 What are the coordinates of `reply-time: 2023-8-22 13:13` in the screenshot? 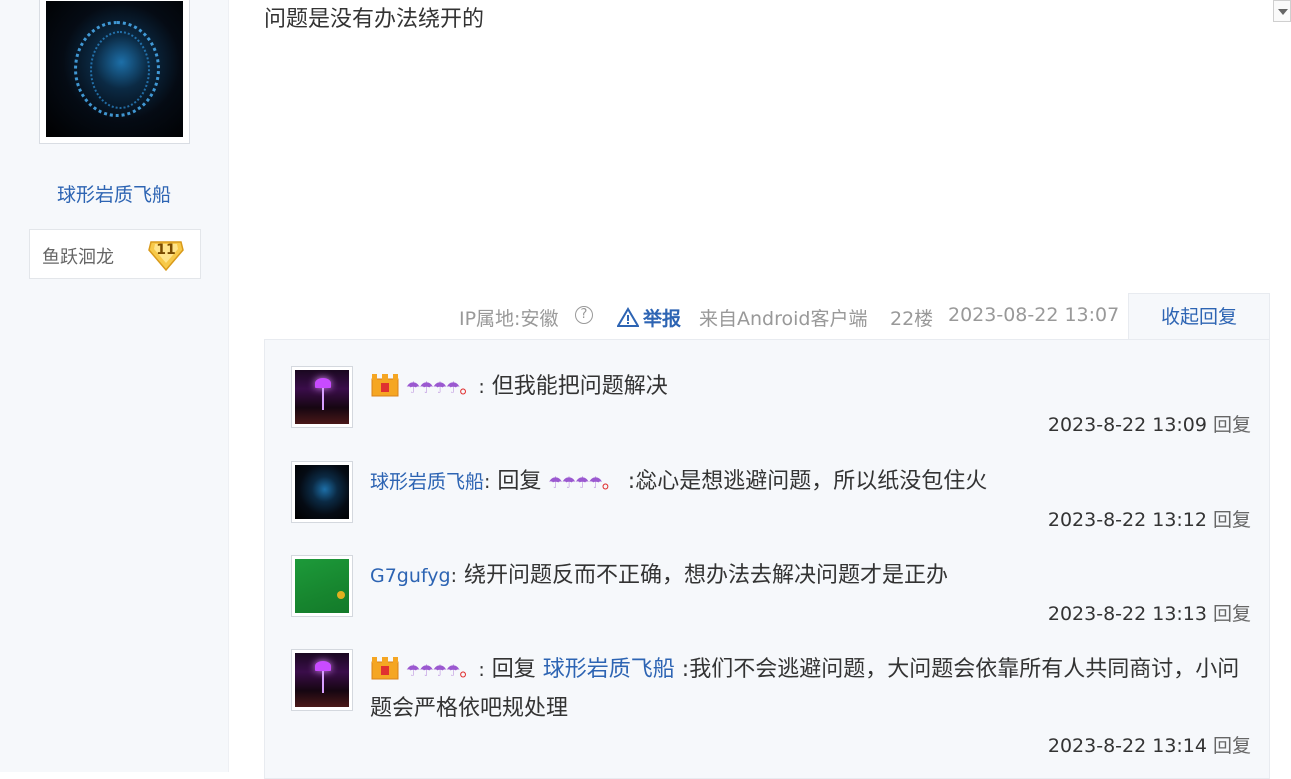 It's located at (1127, 614).